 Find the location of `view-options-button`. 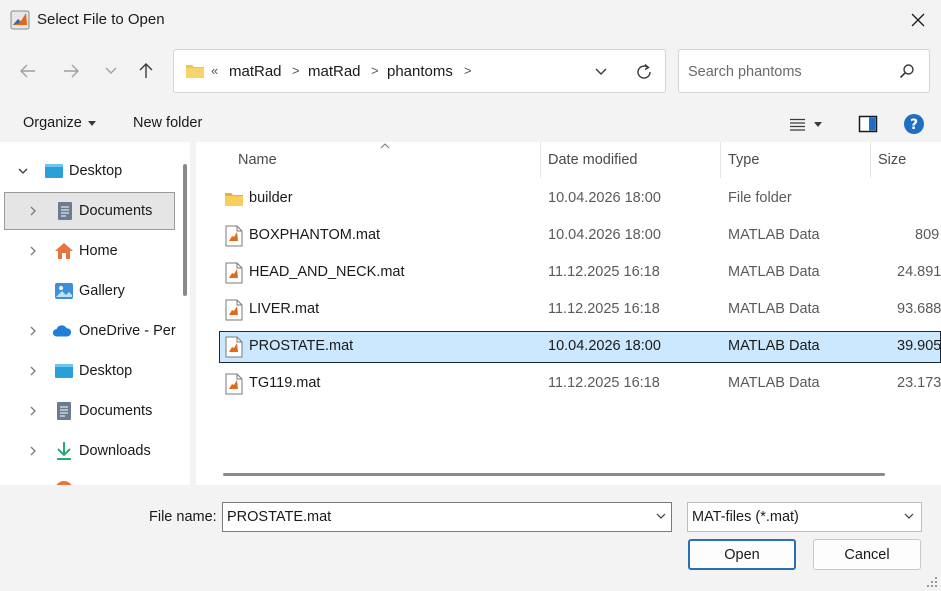

view-options-button is located at coordinates (813, 124).